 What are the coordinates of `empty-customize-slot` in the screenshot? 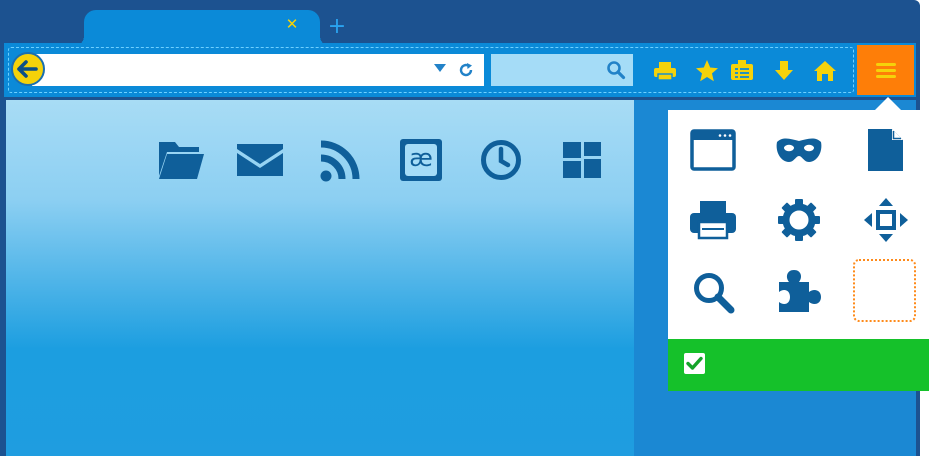 It's located at (884, 290).